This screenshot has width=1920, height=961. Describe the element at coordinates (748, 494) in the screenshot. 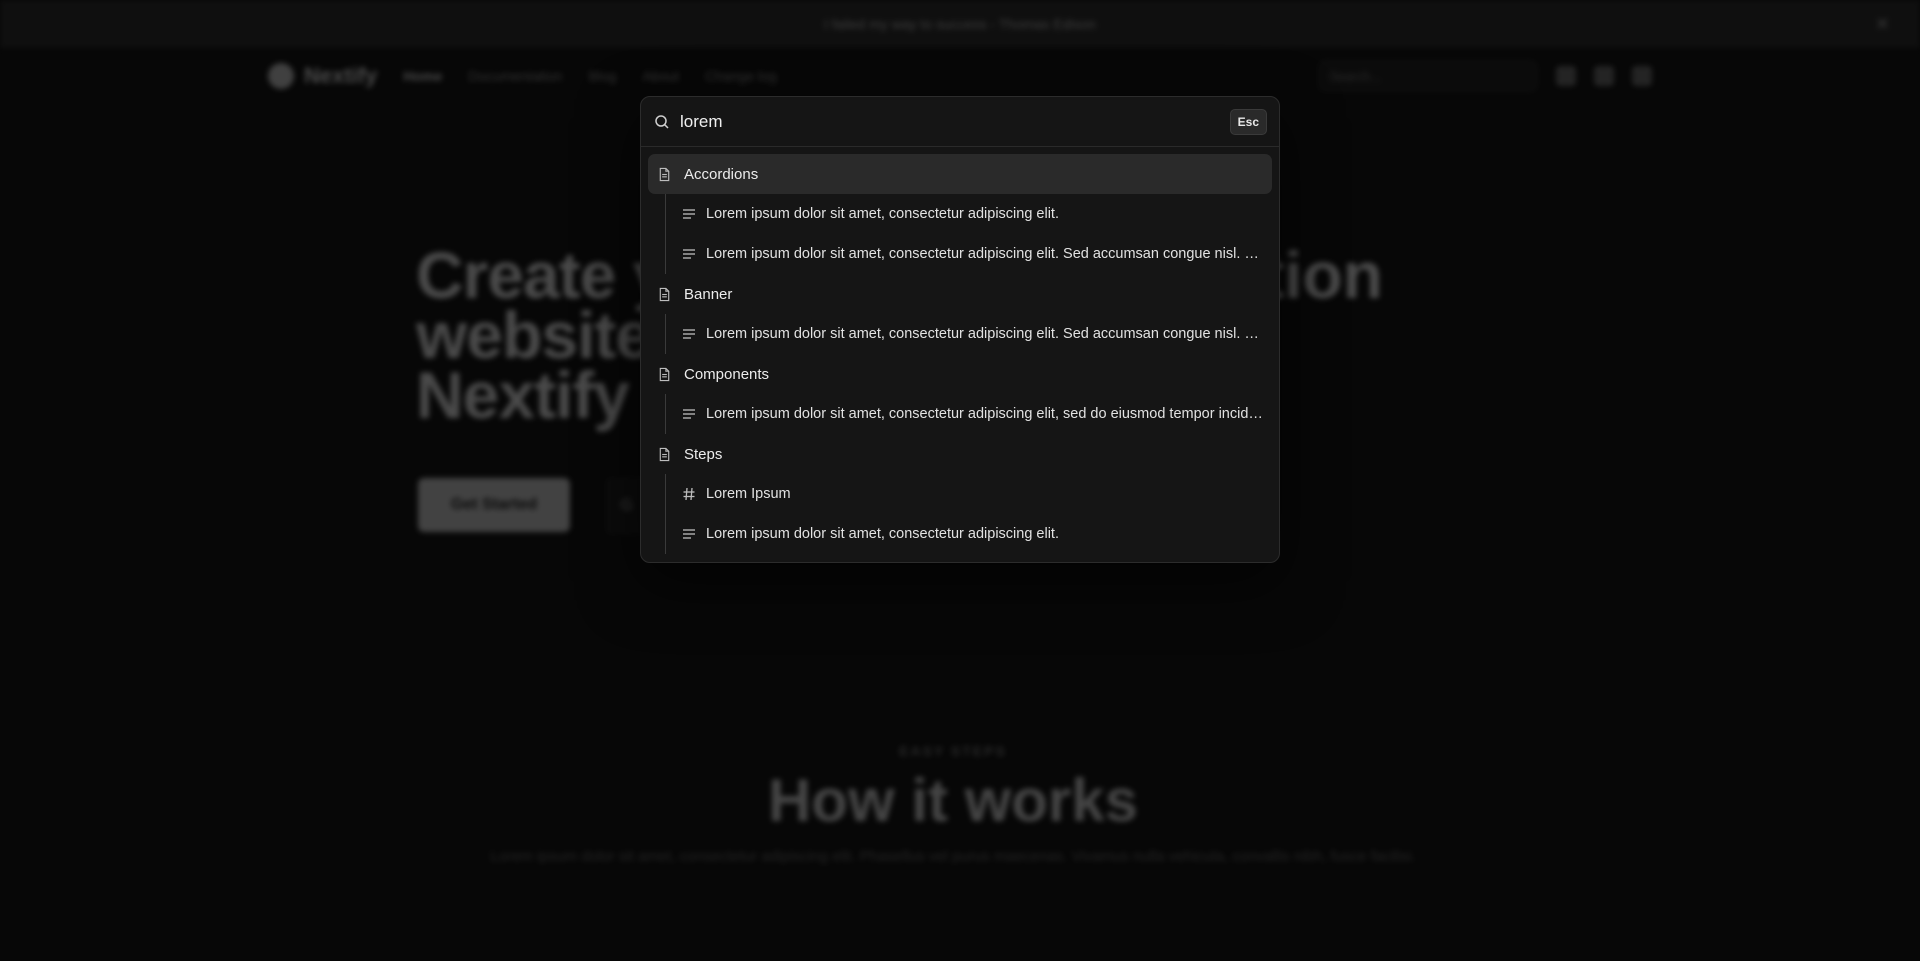

I see `result-label: Lorem Ipsum` at that location.